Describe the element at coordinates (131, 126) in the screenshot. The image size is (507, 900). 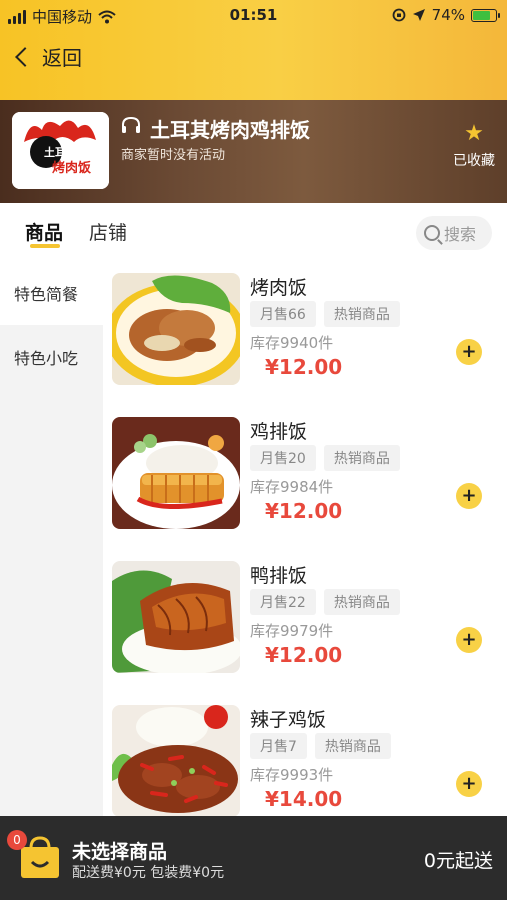
I see `headset-icon` at that location.